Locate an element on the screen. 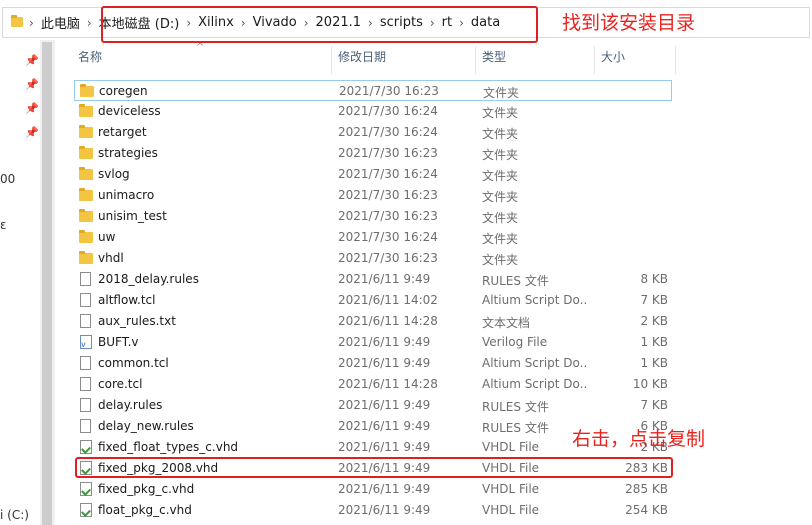 This screenshot has height=525, width=812. folder-row: uw 2021/7/30 16:24 文件夹 is located at coordinates (373, 237).